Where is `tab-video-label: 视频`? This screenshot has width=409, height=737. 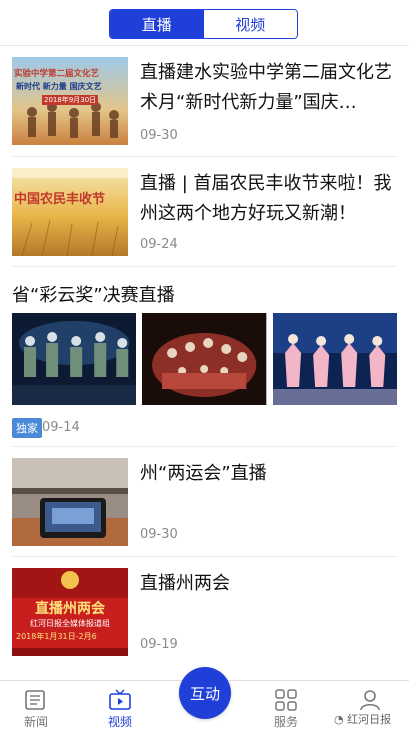
tab-video-label: 视频 is located at coordinates (119, 722).